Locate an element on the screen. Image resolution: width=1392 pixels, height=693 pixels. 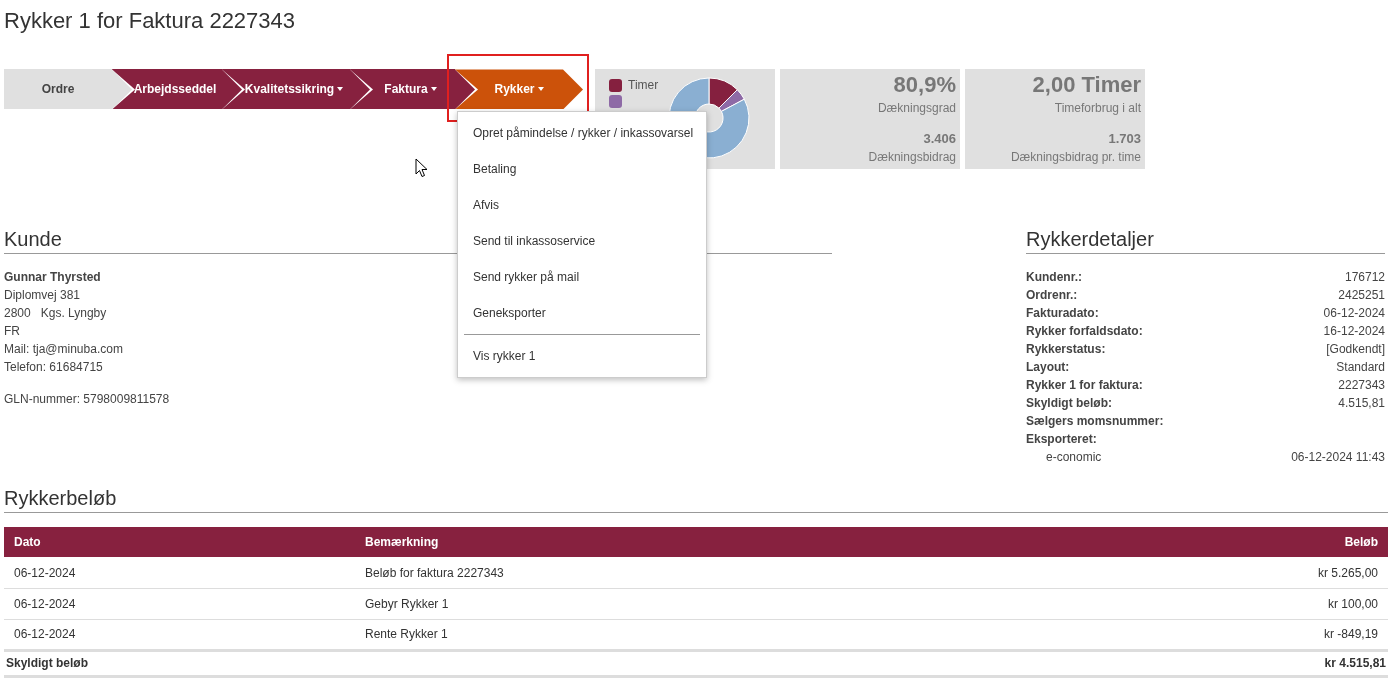
step-tab: Rykker is located at coordinates (519, 89).